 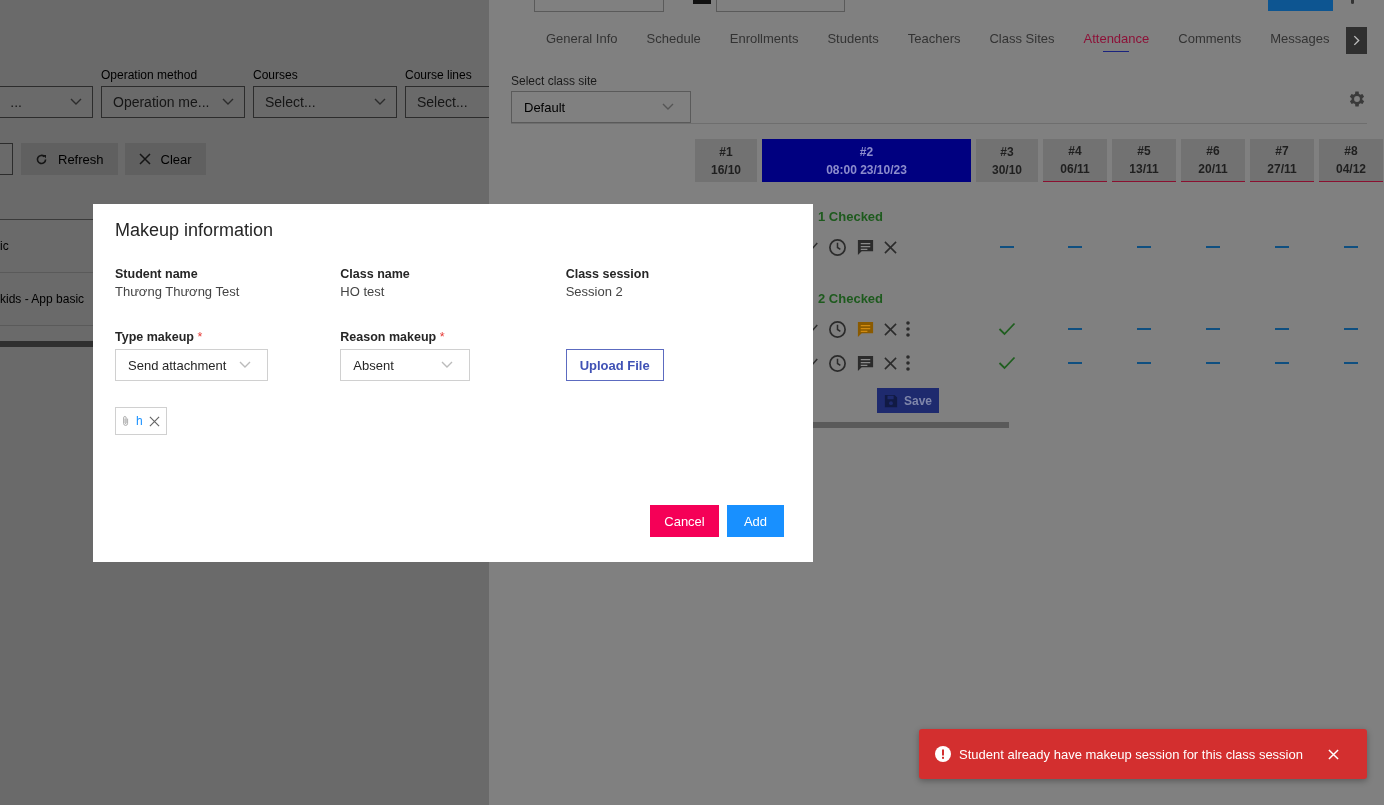 I want to click on session-header: #5 13/11, so click(x=1144, y=160).